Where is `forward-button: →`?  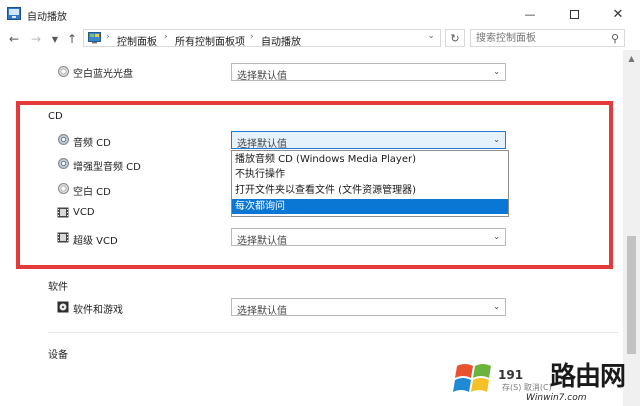 forward-button: → is located at coordinates (36, 39).